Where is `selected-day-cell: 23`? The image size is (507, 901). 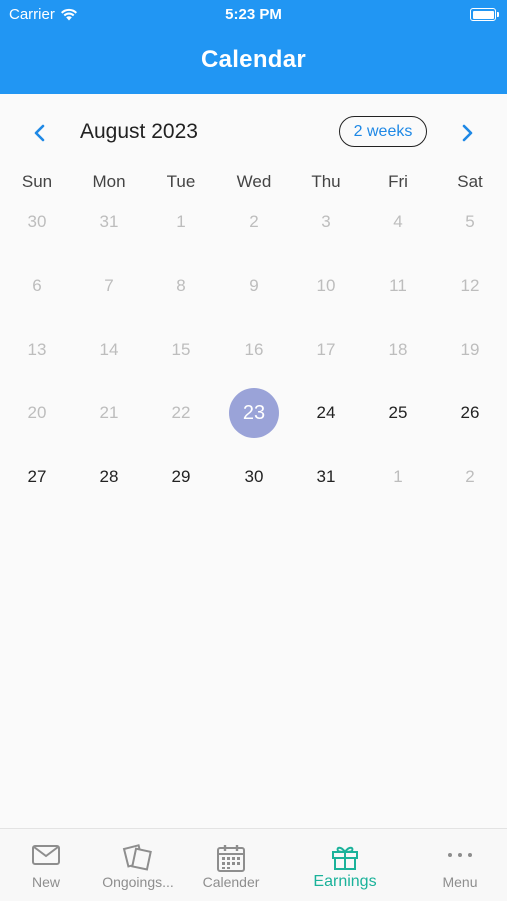
selected-day-cell: 23 is located at coordinates (254, 413).